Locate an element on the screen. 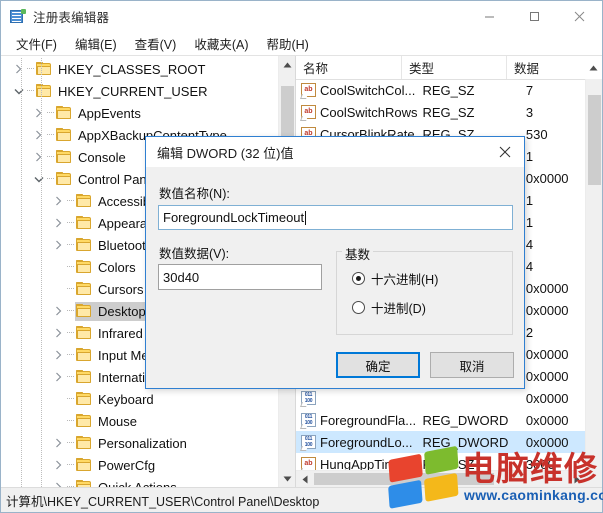 The height and width of the screenshot is (513, 603). table-row: ab CoolSwitchRows REG_SZ 3 is located at coordinates (440, 112).